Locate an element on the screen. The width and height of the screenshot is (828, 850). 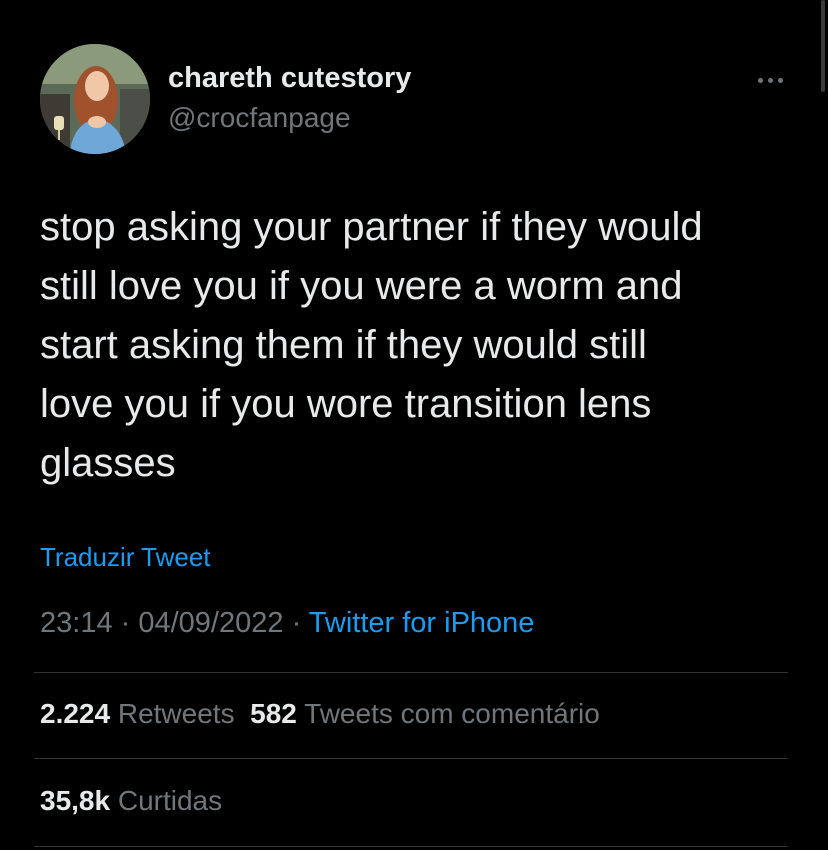
tweet-source-link: Twitter for iPhone is located at coordinates (422, 623).